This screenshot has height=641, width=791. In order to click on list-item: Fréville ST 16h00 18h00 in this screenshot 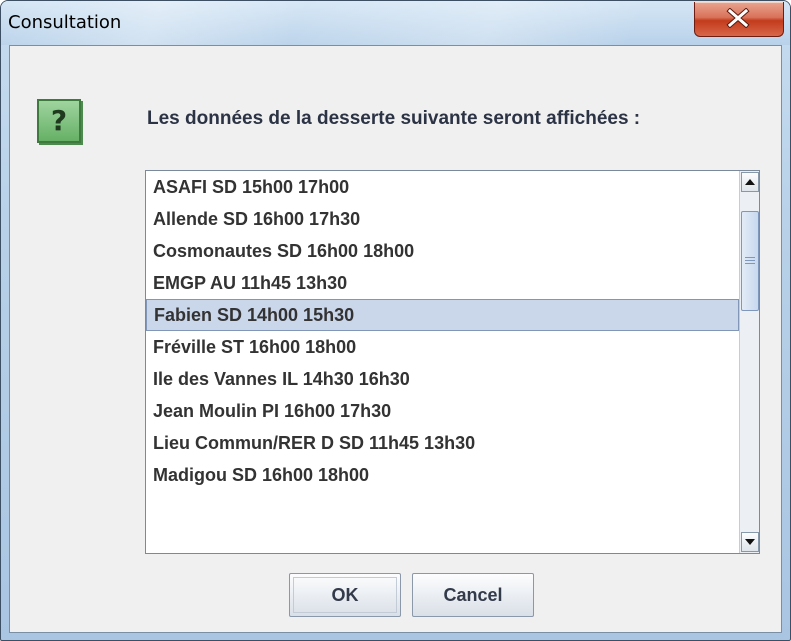, I will do `click(442, 347)`.